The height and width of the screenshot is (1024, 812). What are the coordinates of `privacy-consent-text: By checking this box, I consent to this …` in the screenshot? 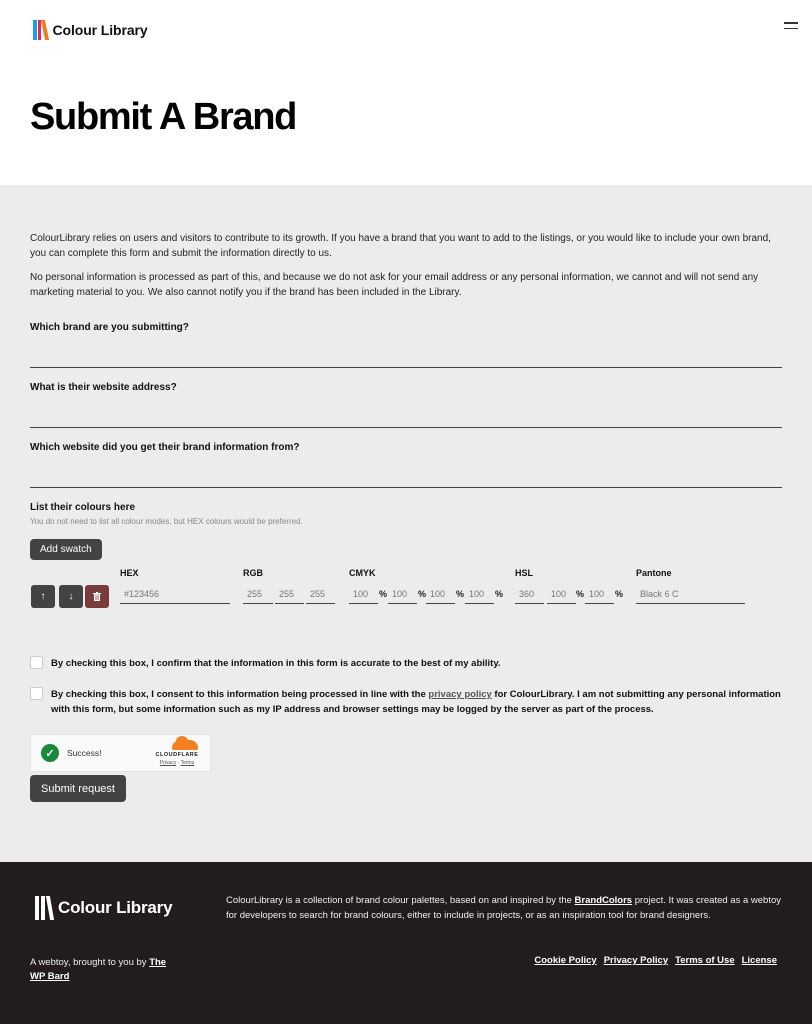 It's located at (416, 702).